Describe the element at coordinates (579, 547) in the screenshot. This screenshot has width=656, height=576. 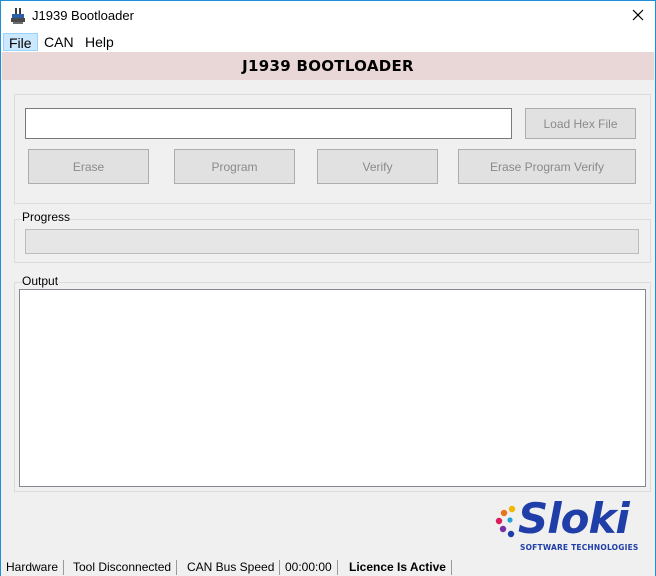
I see `logo-subtitle: SOFTWARE TECHNOLOGIES` at that location.